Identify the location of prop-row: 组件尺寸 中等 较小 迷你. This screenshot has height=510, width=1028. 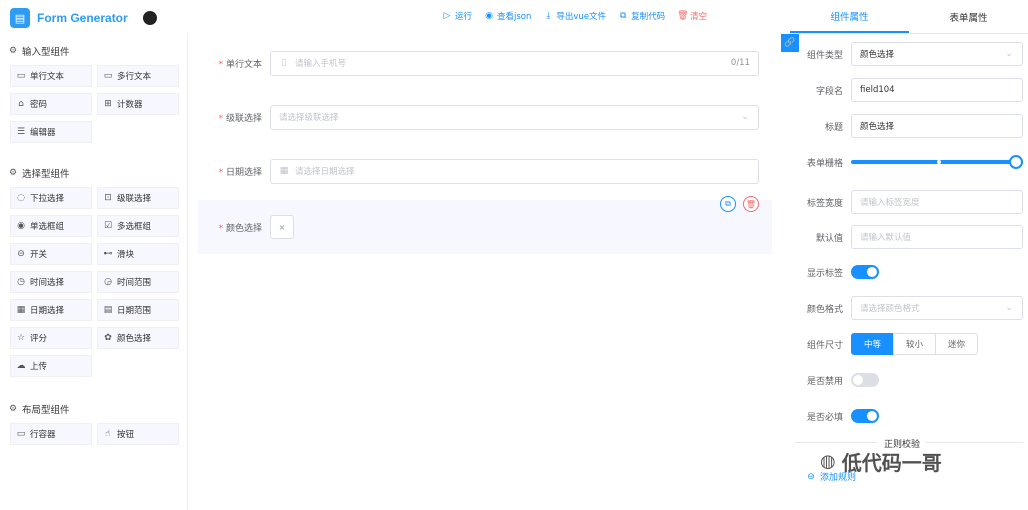
(909, 344).